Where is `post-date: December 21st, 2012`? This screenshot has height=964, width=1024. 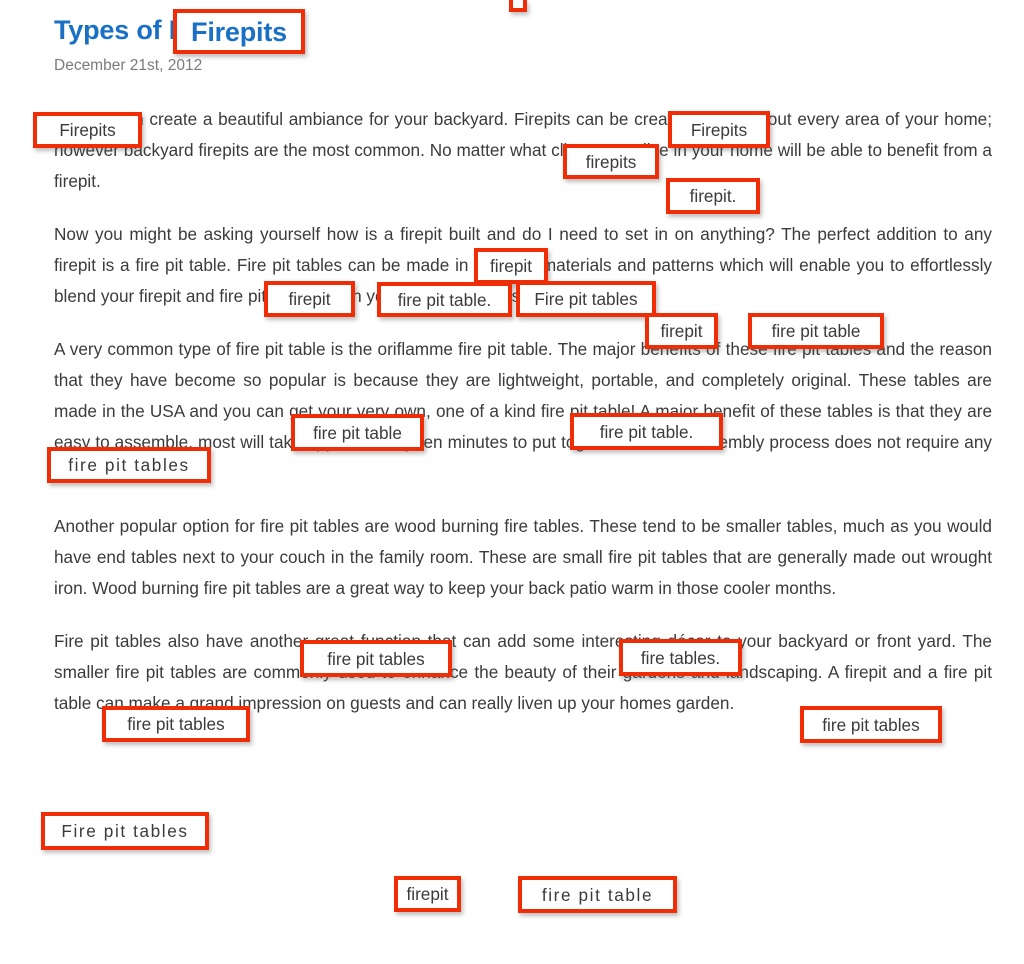 post-date: December 21st, 2012 is located at coordinates (128, 65).